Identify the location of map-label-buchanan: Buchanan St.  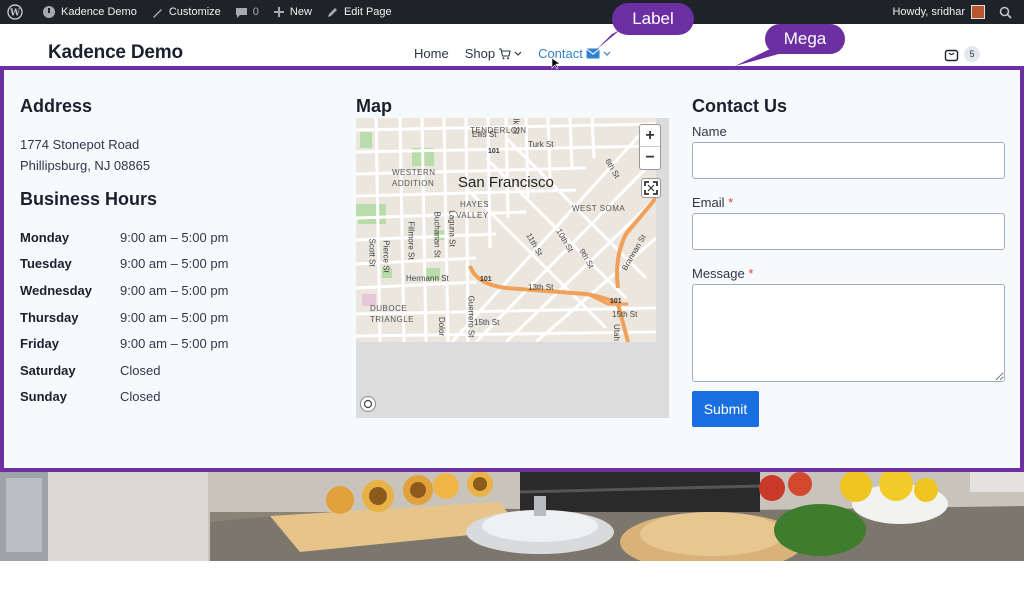
(437, 234).